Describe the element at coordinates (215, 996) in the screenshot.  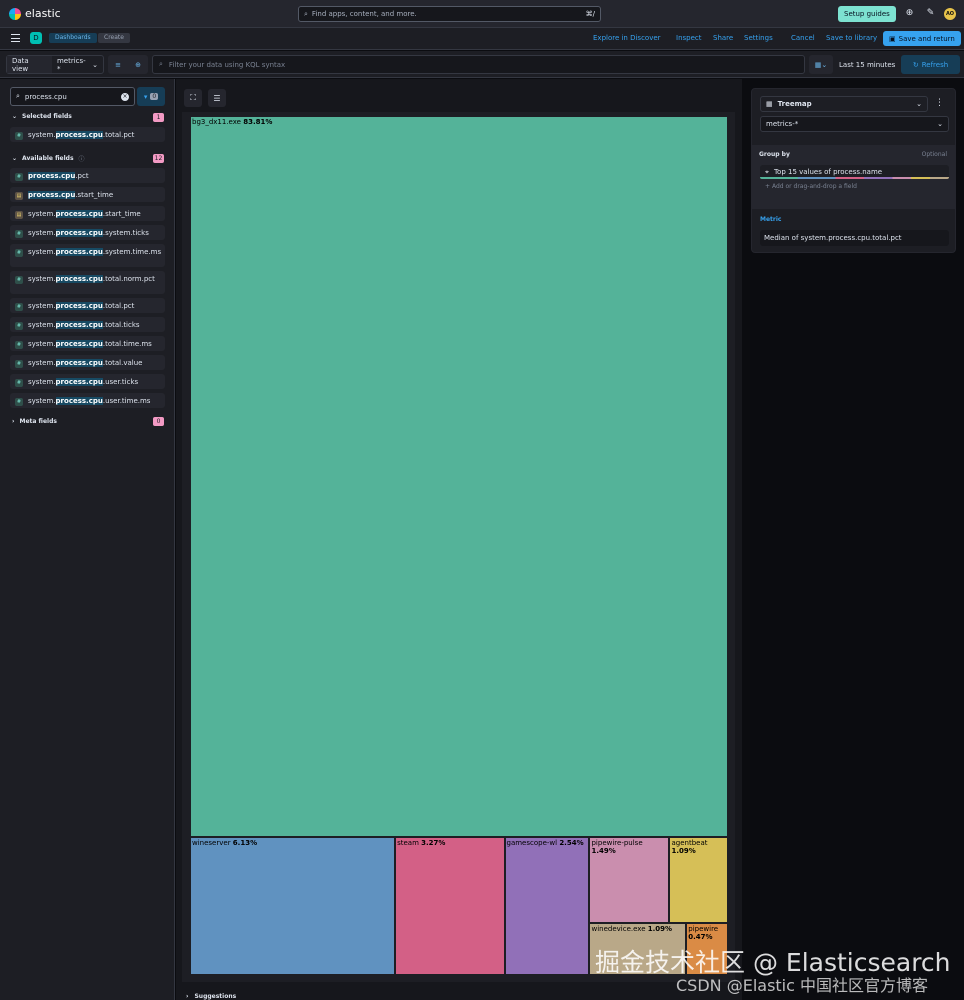
I see `suggestions-label: Suggestions` at that location.